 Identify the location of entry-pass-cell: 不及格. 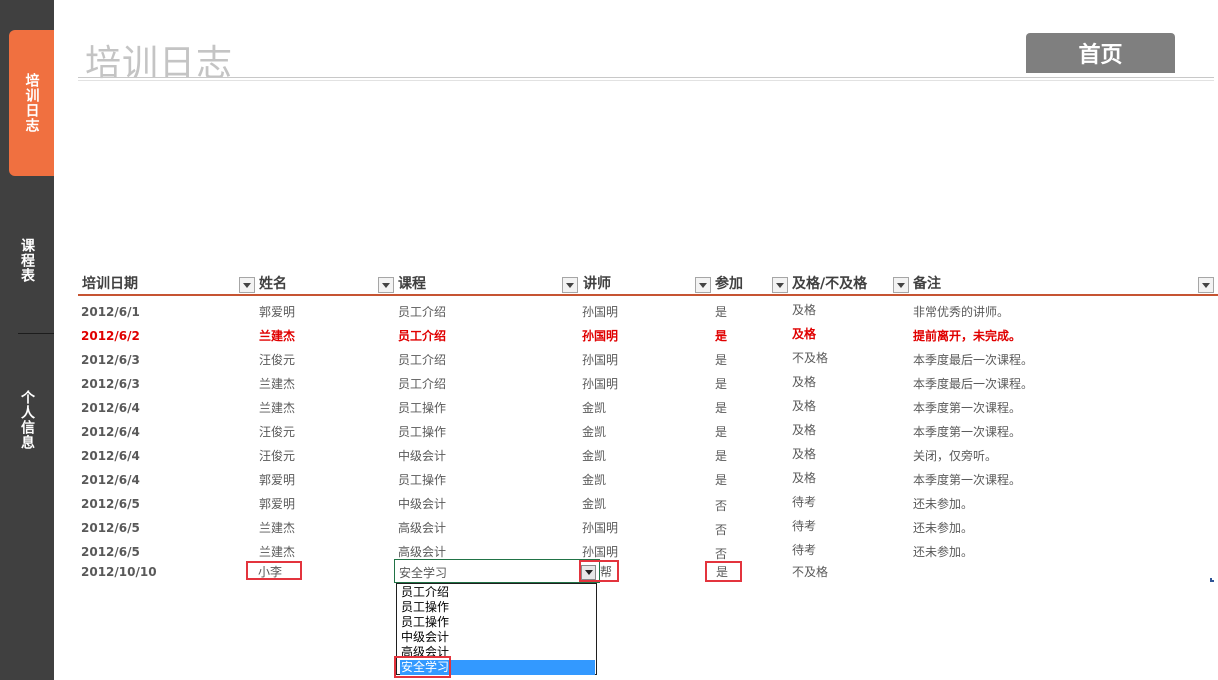
(810, 572).